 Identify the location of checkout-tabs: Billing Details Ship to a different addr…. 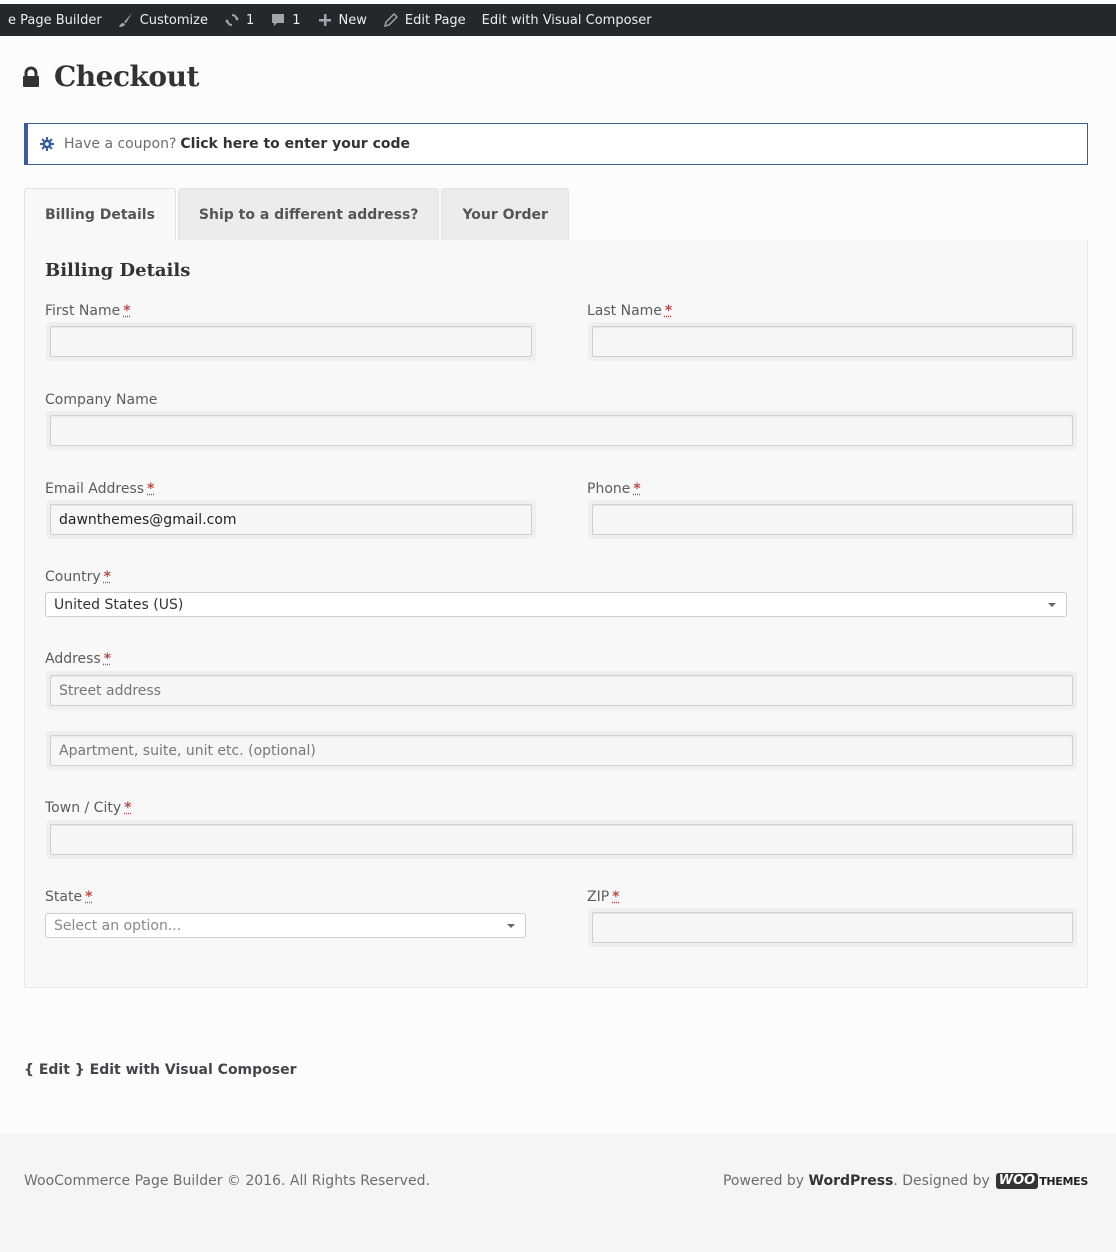
(297, 214).